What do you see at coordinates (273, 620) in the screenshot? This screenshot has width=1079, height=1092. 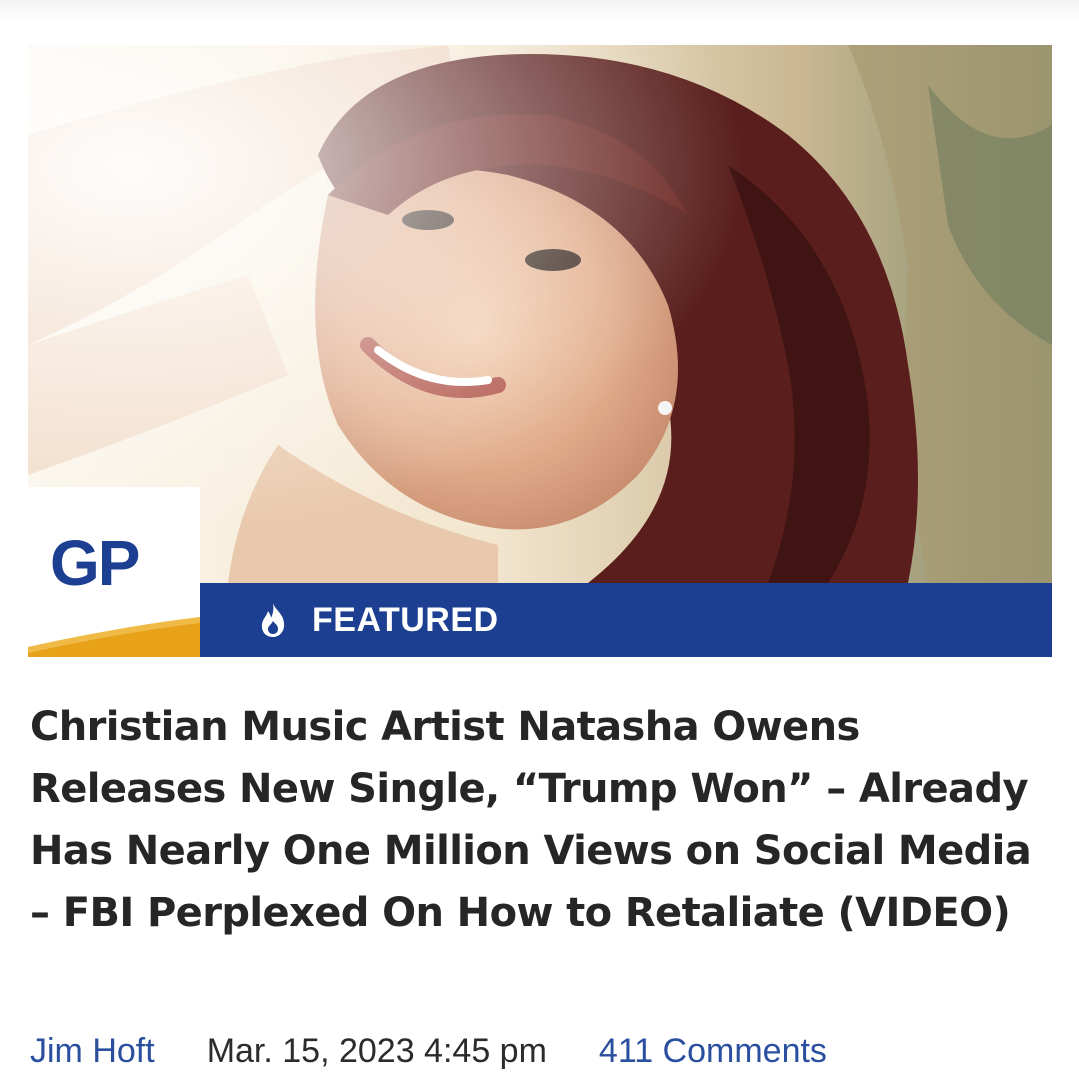 I see `flame-icon` at bounding box center [273, 620].